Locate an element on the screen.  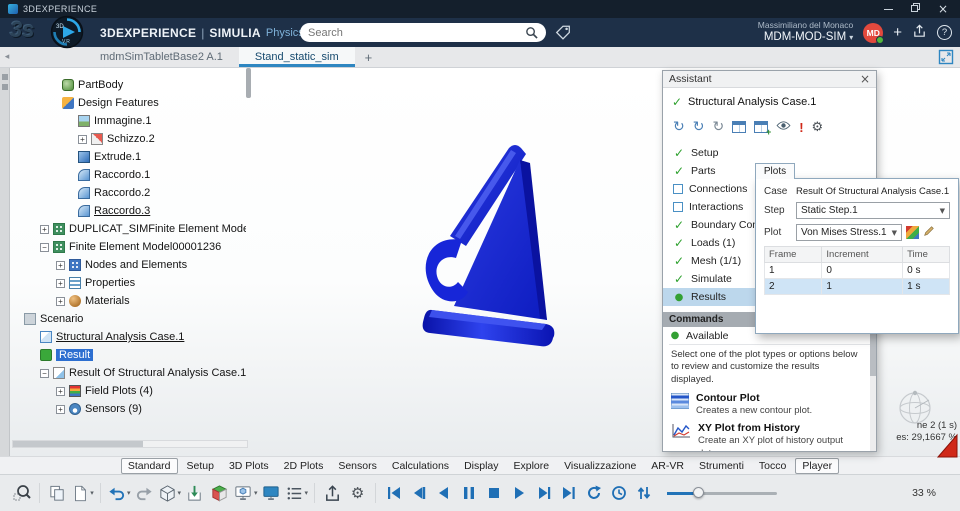
ribbon-tab-3d-plots: 3D Plots is located at coordinates (249, 466).